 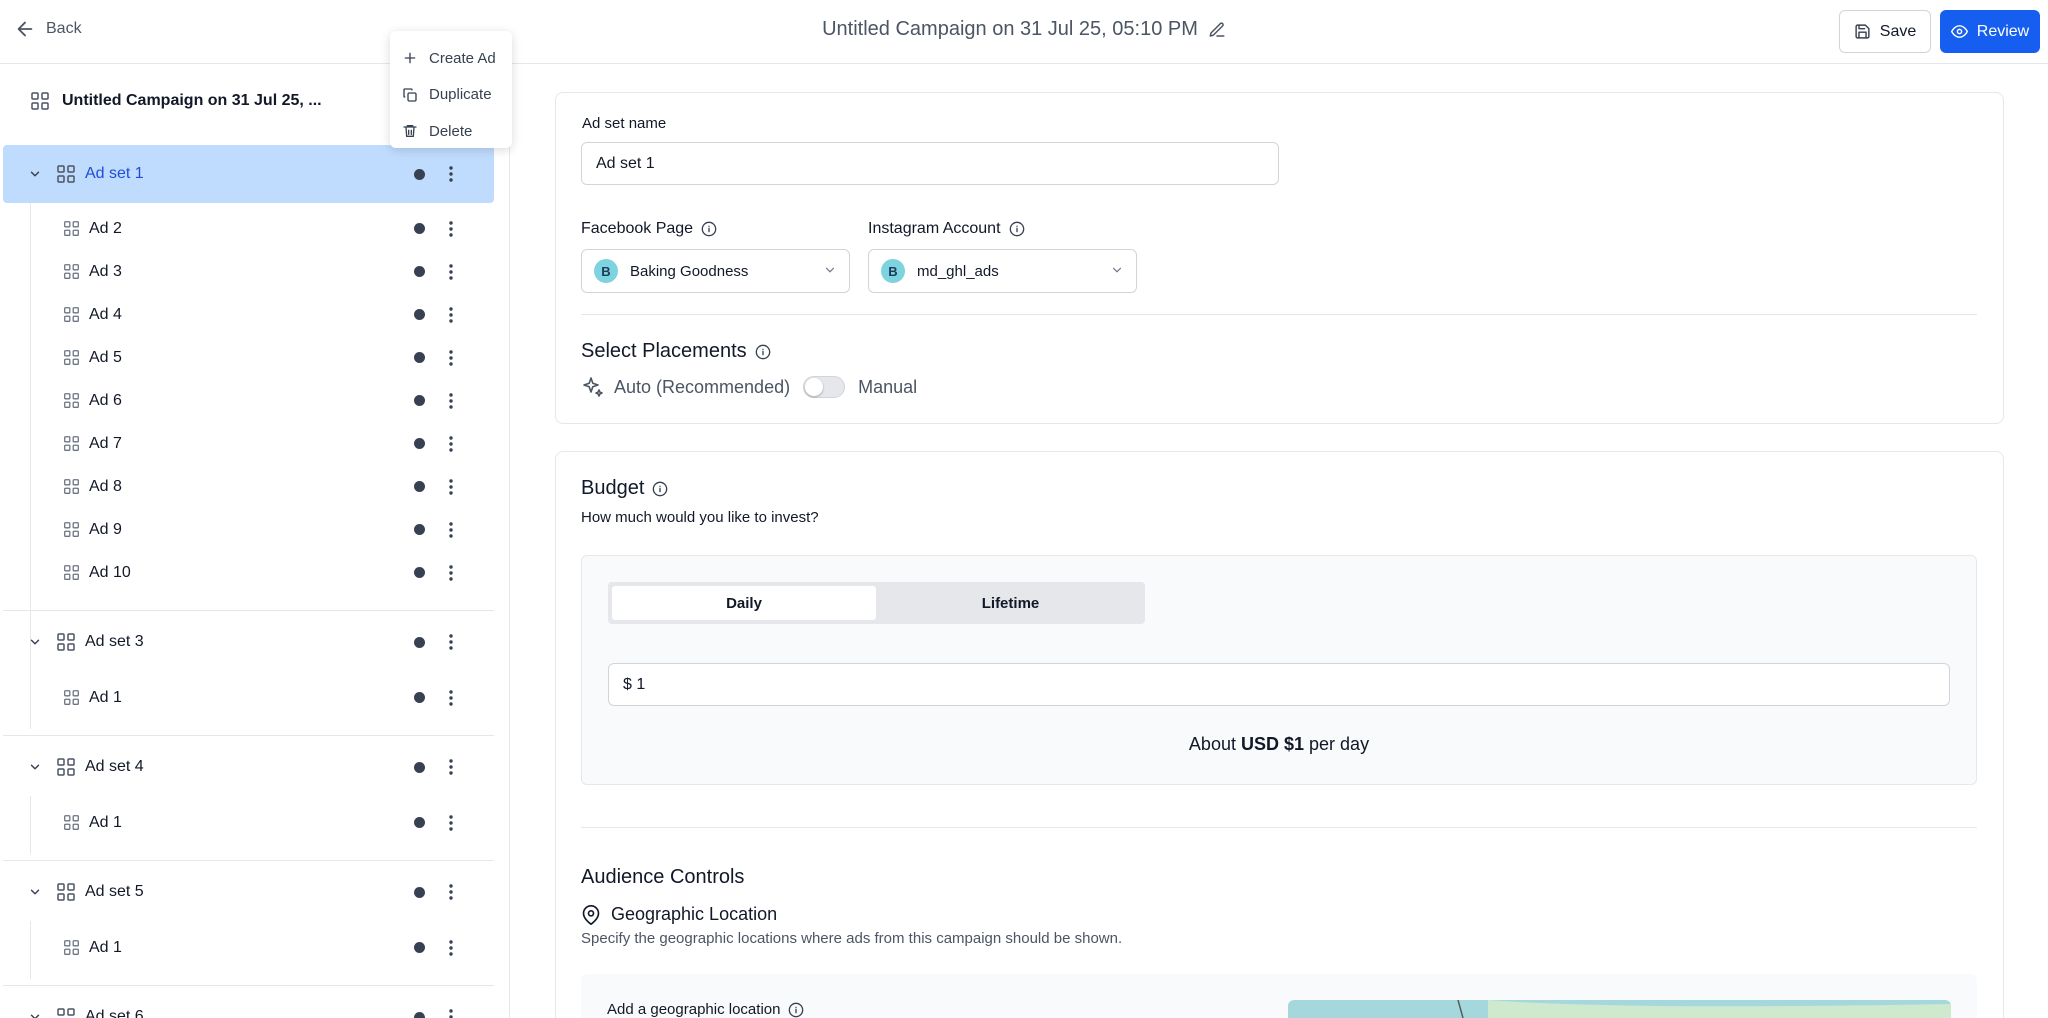 I want to click on daily-tab: Daily, so click(x=744, y=603).